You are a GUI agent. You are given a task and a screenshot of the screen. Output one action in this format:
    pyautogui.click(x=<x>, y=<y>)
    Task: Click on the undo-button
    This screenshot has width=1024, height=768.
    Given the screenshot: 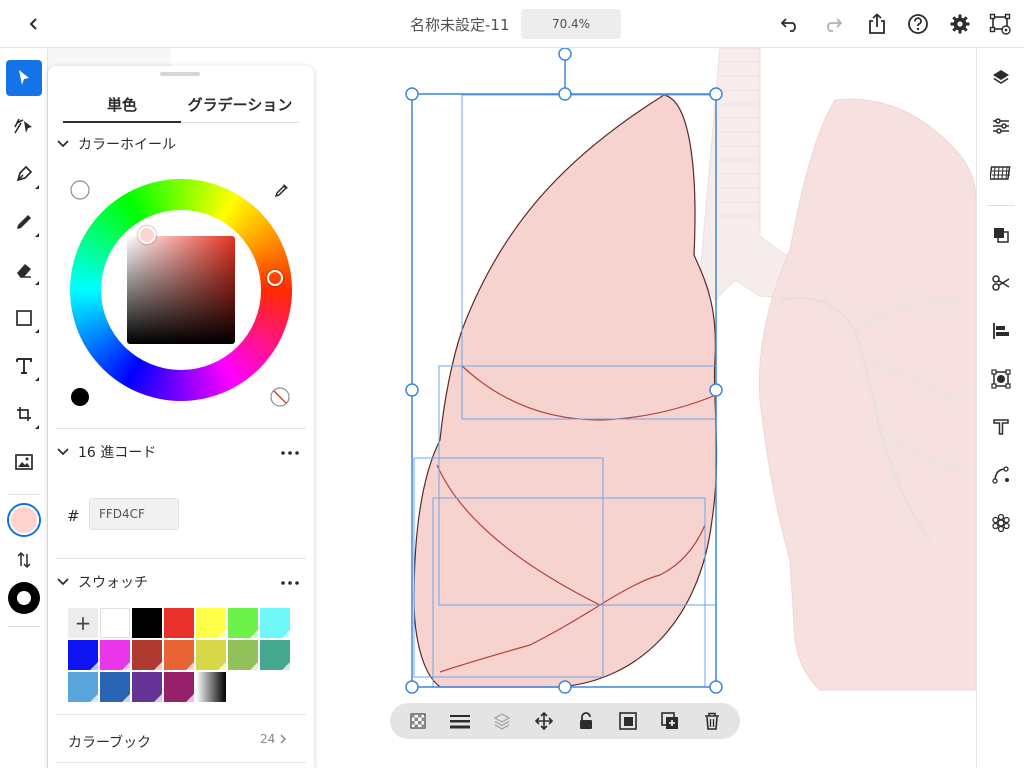 What is the action you would take?
    pyautogui.click(x=790, y=24)
    